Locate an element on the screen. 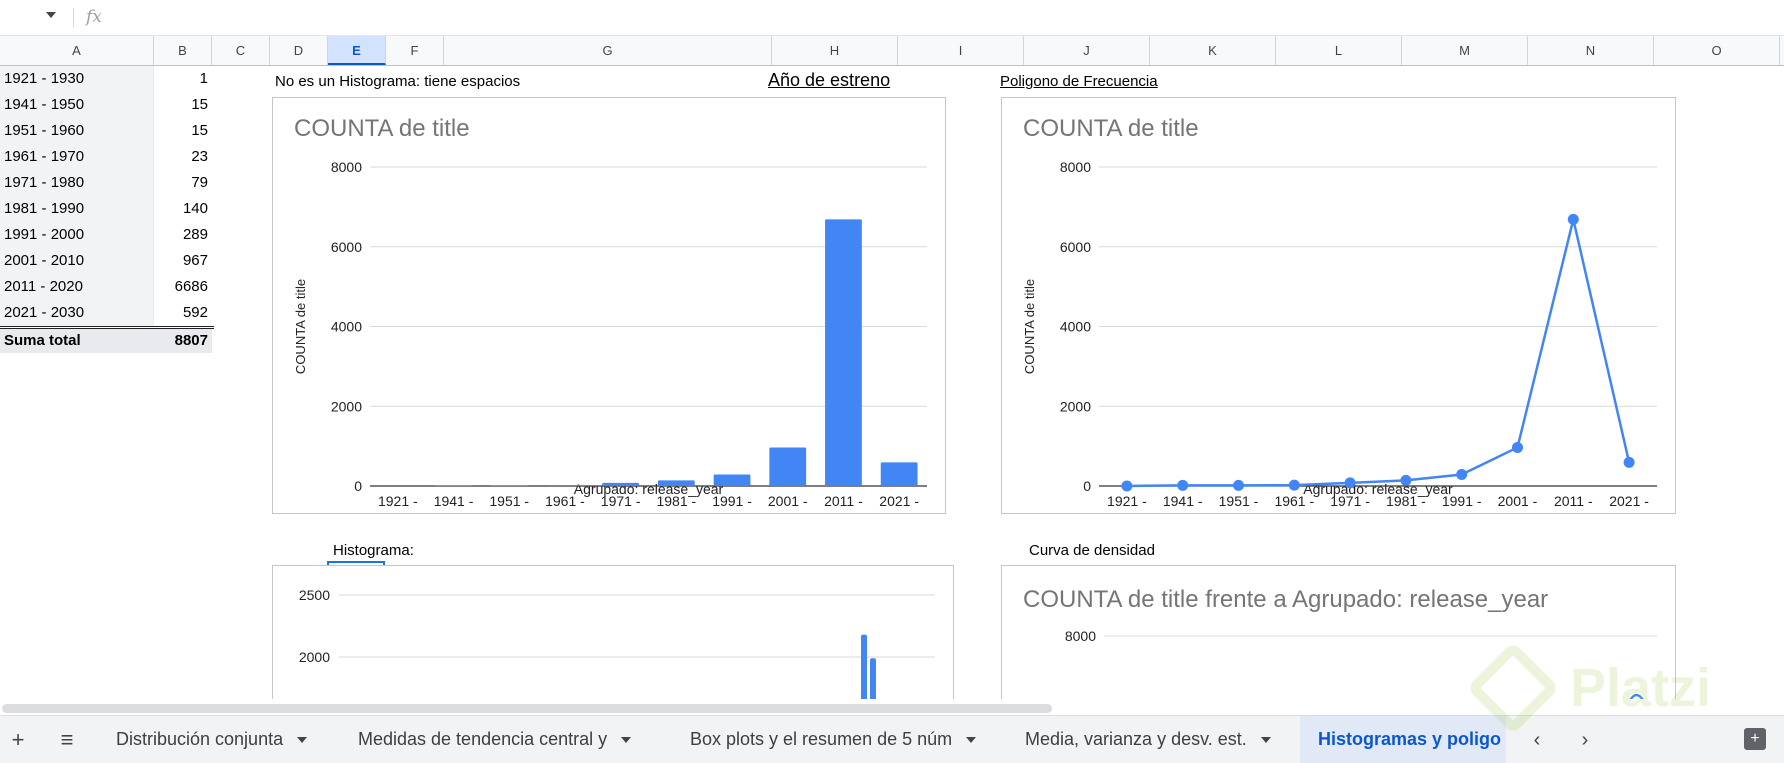 The height and width of the screenshot is (763, 1784). histogram-chart: 2000 2500 is located at coordinates (613, 632).